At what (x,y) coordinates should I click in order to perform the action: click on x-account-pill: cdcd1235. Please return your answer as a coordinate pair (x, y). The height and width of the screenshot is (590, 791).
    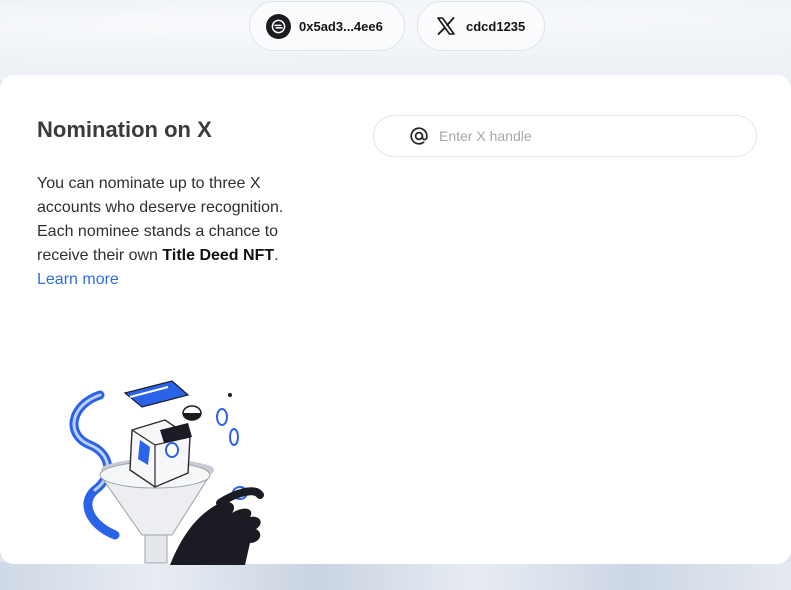
    Looking at the image, I should click on (481, 26).